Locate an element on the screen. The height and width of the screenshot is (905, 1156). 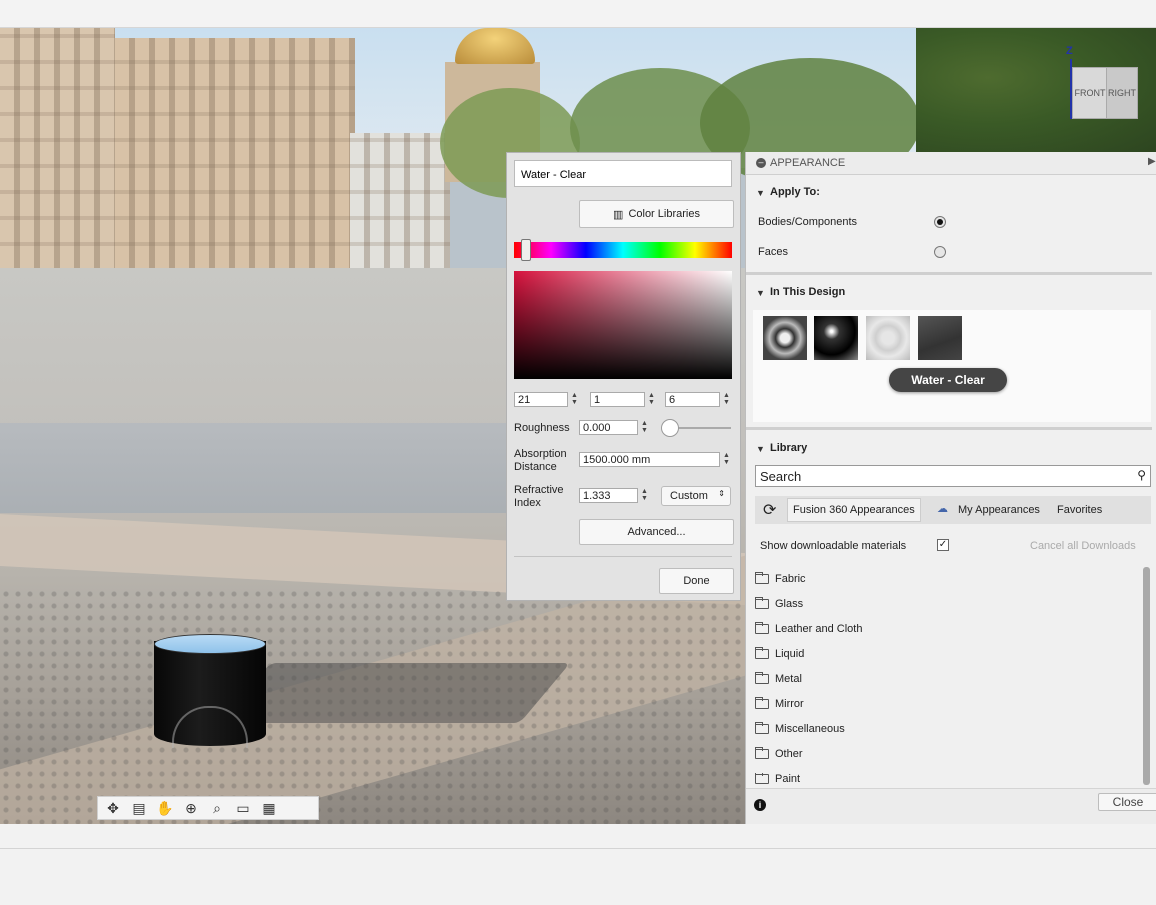
cancel-all-downloads-link: Cancel all Downloads is located at coordinates (1083, 546).